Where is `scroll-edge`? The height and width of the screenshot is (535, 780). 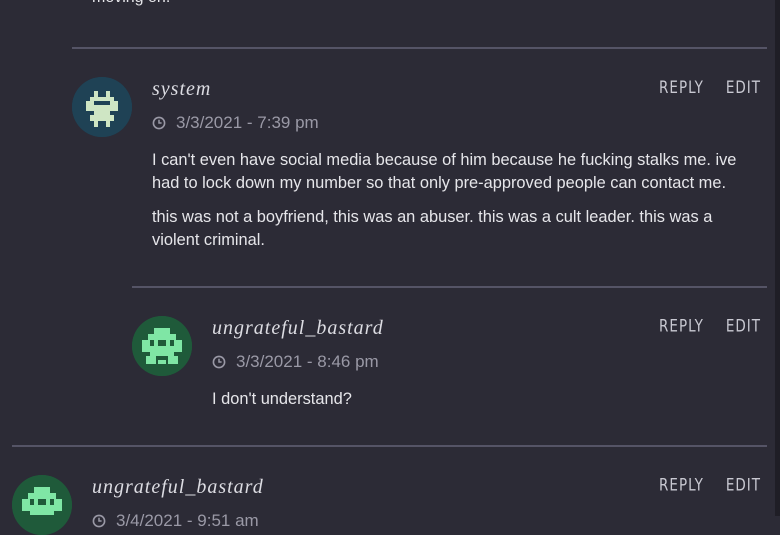
scroll-edge is located at coordinates (777, 258).